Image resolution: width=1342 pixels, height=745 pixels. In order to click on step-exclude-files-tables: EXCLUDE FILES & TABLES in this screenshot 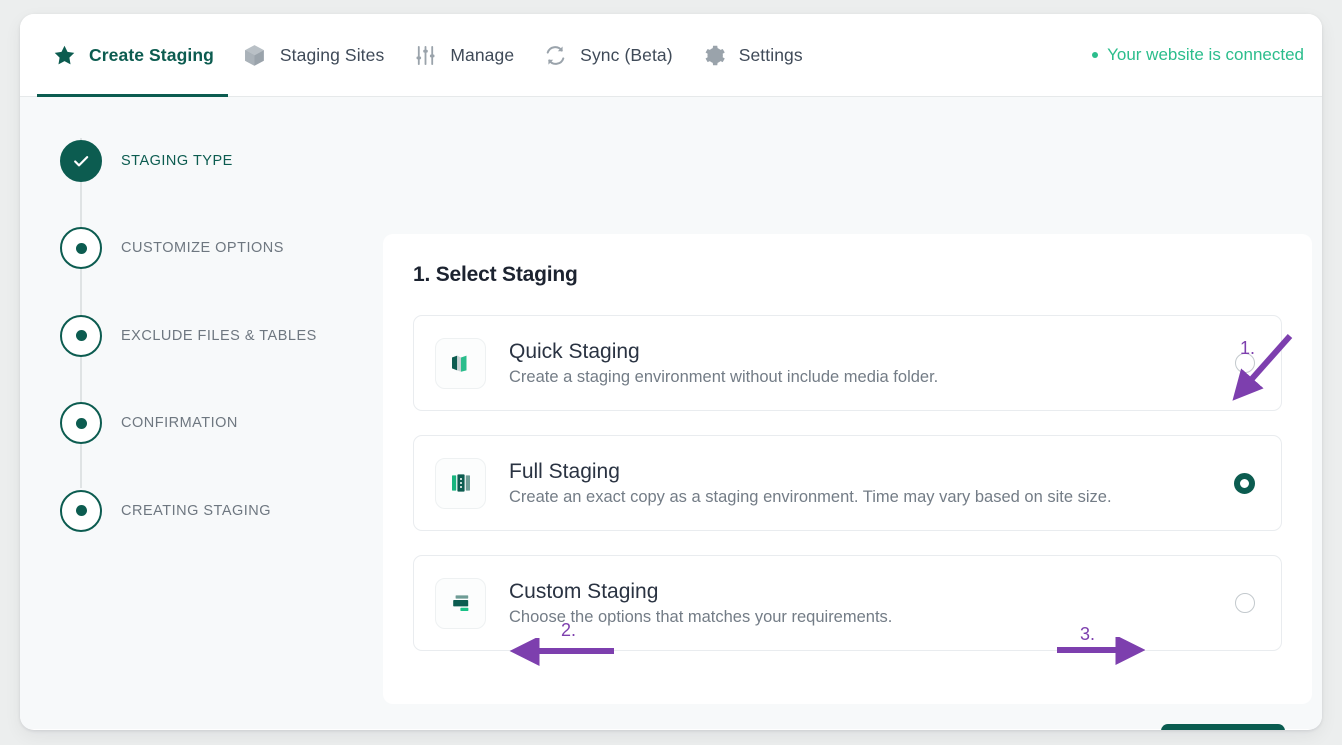, I will do `click(191, 336)`.